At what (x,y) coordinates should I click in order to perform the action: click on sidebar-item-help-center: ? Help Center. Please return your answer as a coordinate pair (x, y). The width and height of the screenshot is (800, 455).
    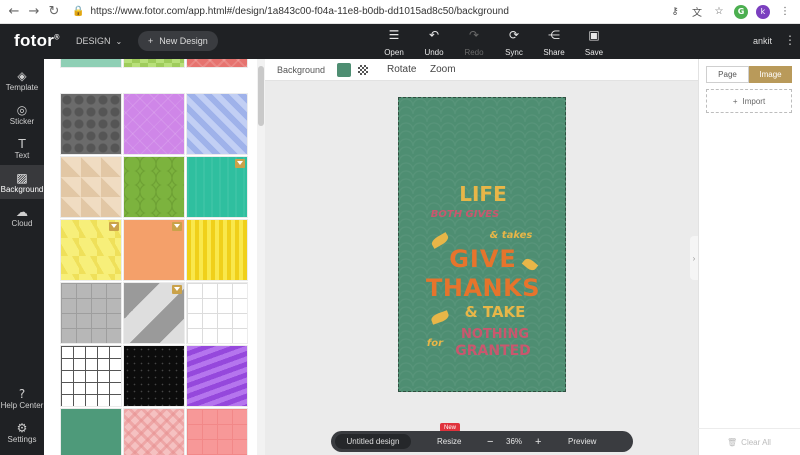
    Looking at the image, I should click on (22, 398).